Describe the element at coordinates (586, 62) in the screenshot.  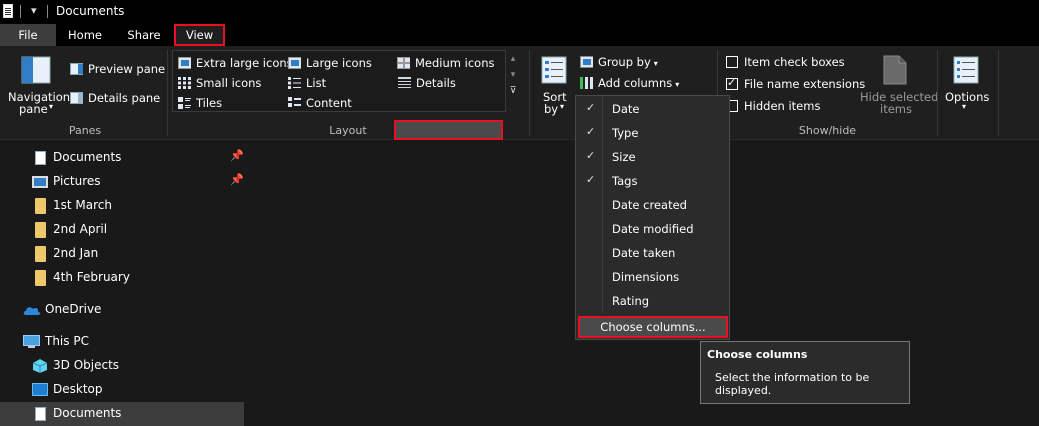
I see `group-by-icon` at that location.